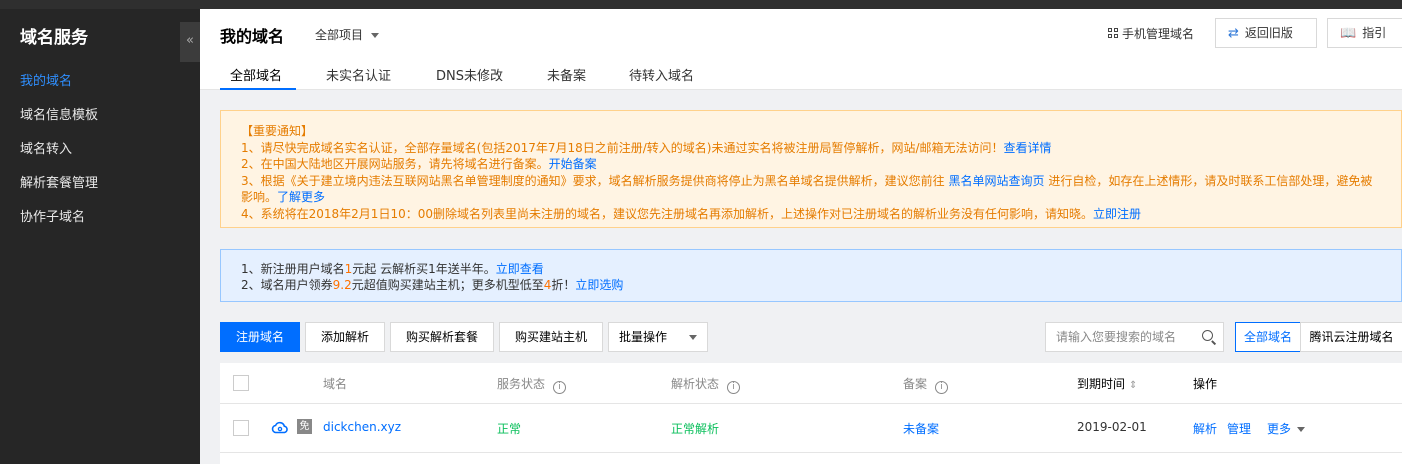  I want to click on promo-line-1: 1、新注册用户域名1元起 云解析买1年送半年。立即查看, so click(821, 269).